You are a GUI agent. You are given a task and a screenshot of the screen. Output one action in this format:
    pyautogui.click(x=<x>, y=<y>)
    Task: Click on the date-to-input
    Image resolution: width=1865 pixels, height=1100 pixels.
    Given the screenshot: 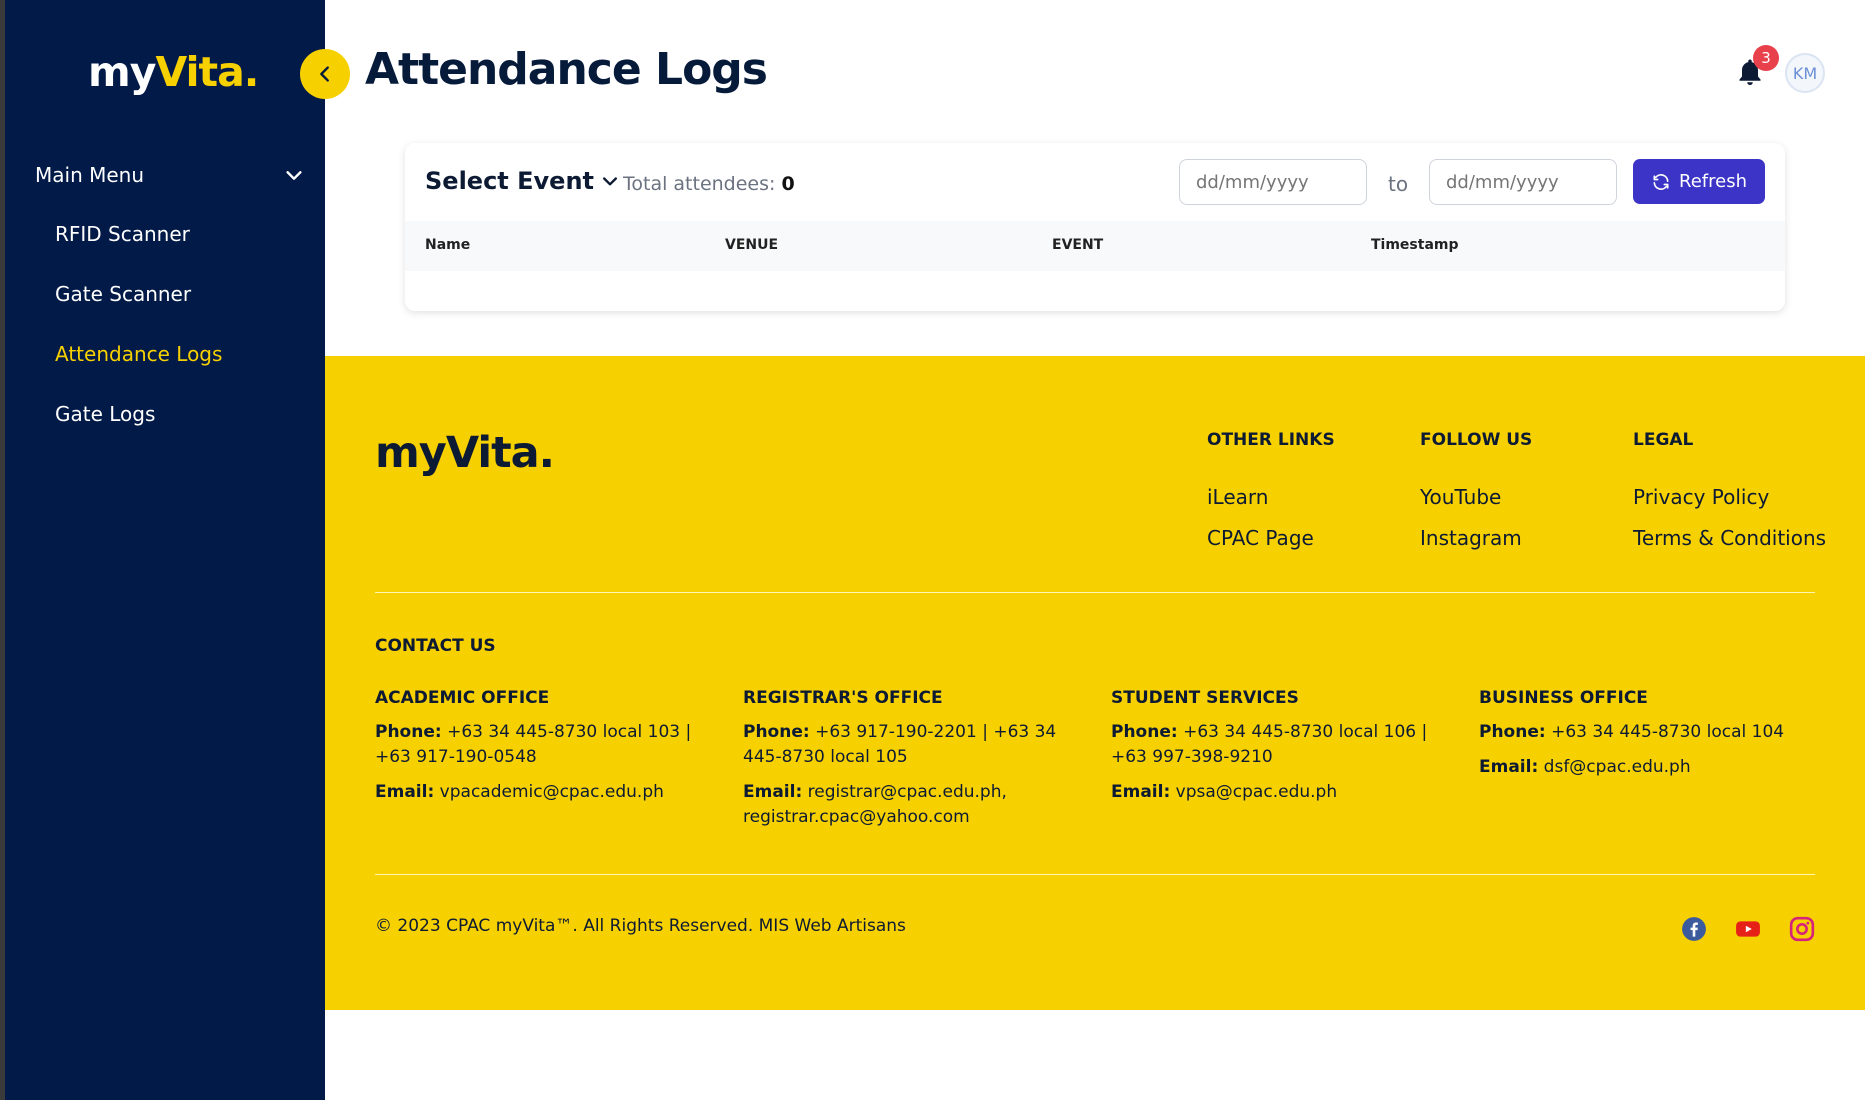 What is the action you would take?
    pyautogui.click(x=1523, y=182)
    